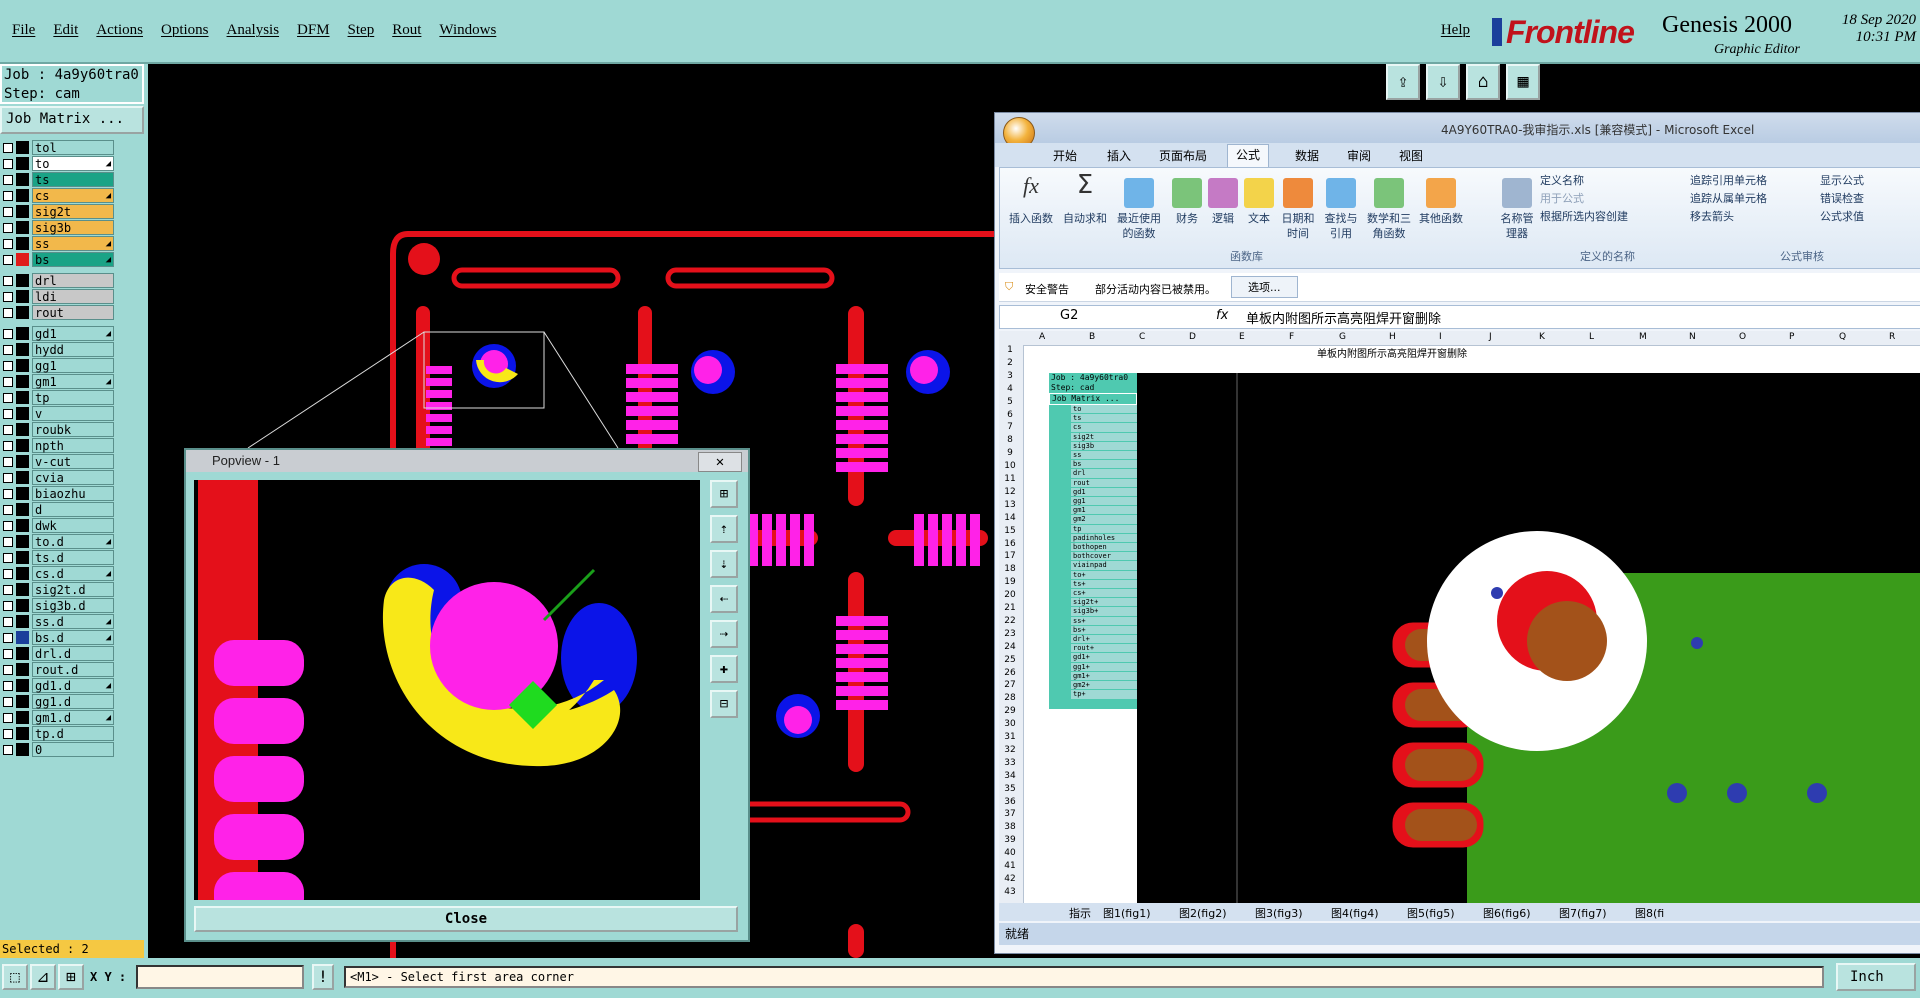 The width and height of the screenshot is (1920, 998). Describe the element at coordinates (1584, 217) in the screenshot. I see `create-from-selection-item: 根据所选内容创建` at that location.